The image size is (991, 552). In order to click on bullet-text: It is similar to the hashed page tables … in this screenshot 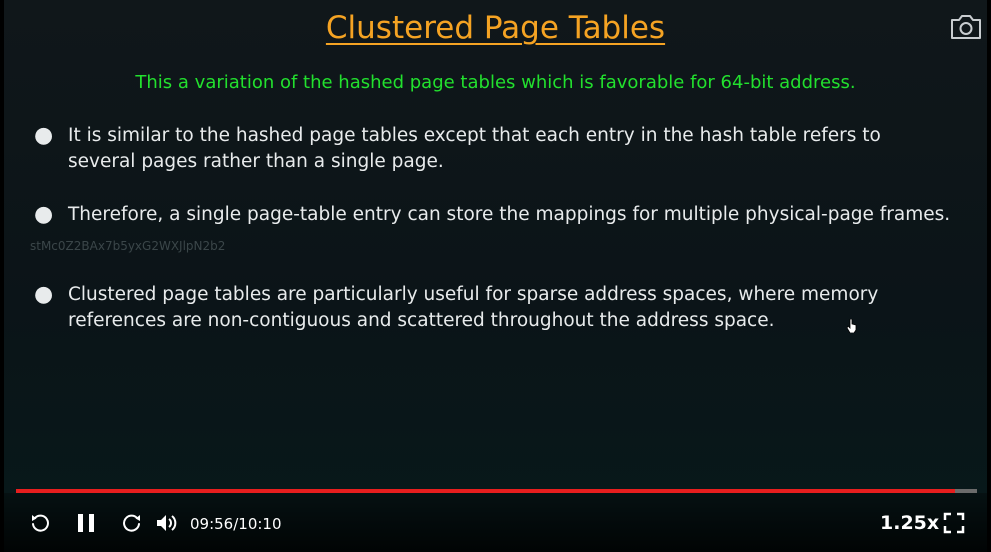, I will do `click(474, 148)`.